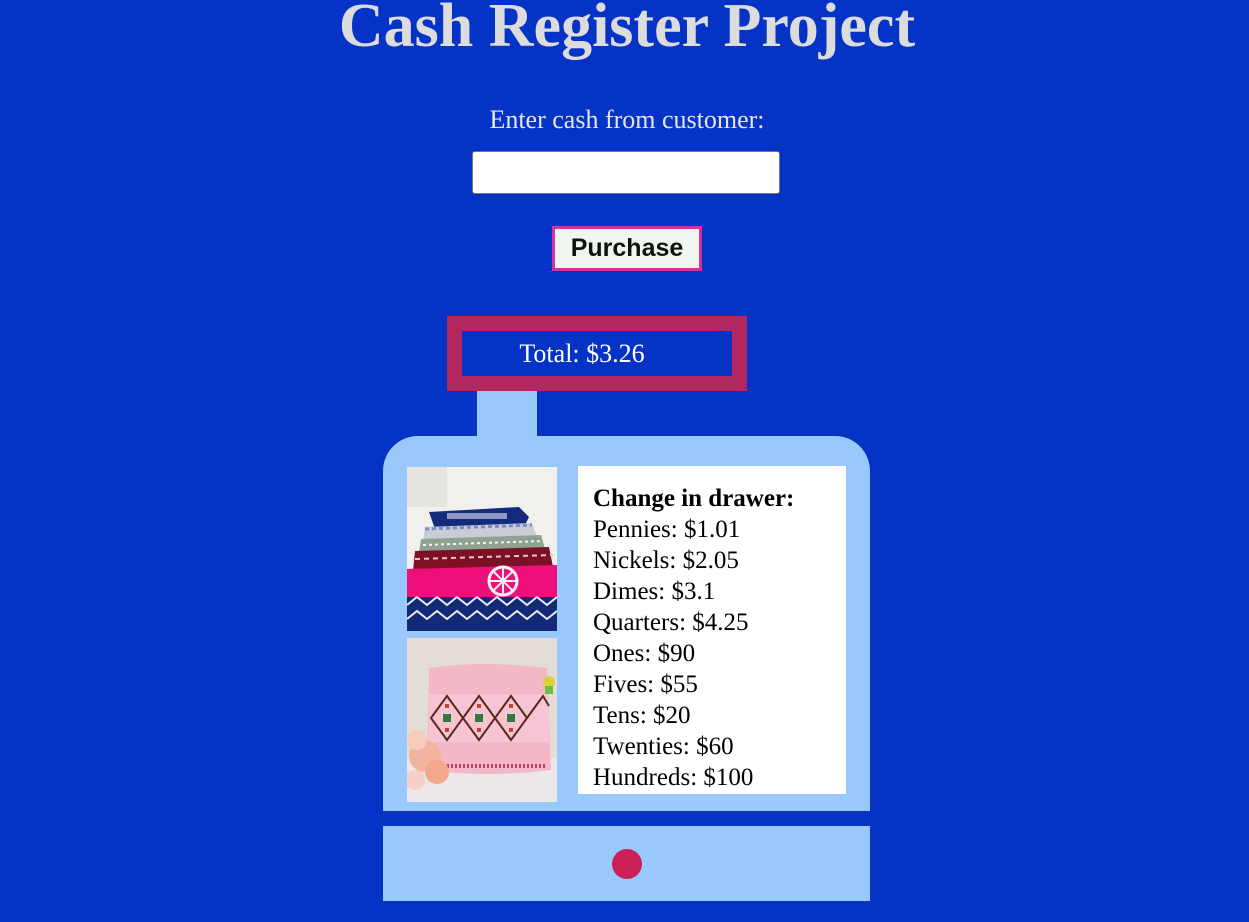  I want to click on page-title: Cash Register Project, so click(627, 30).